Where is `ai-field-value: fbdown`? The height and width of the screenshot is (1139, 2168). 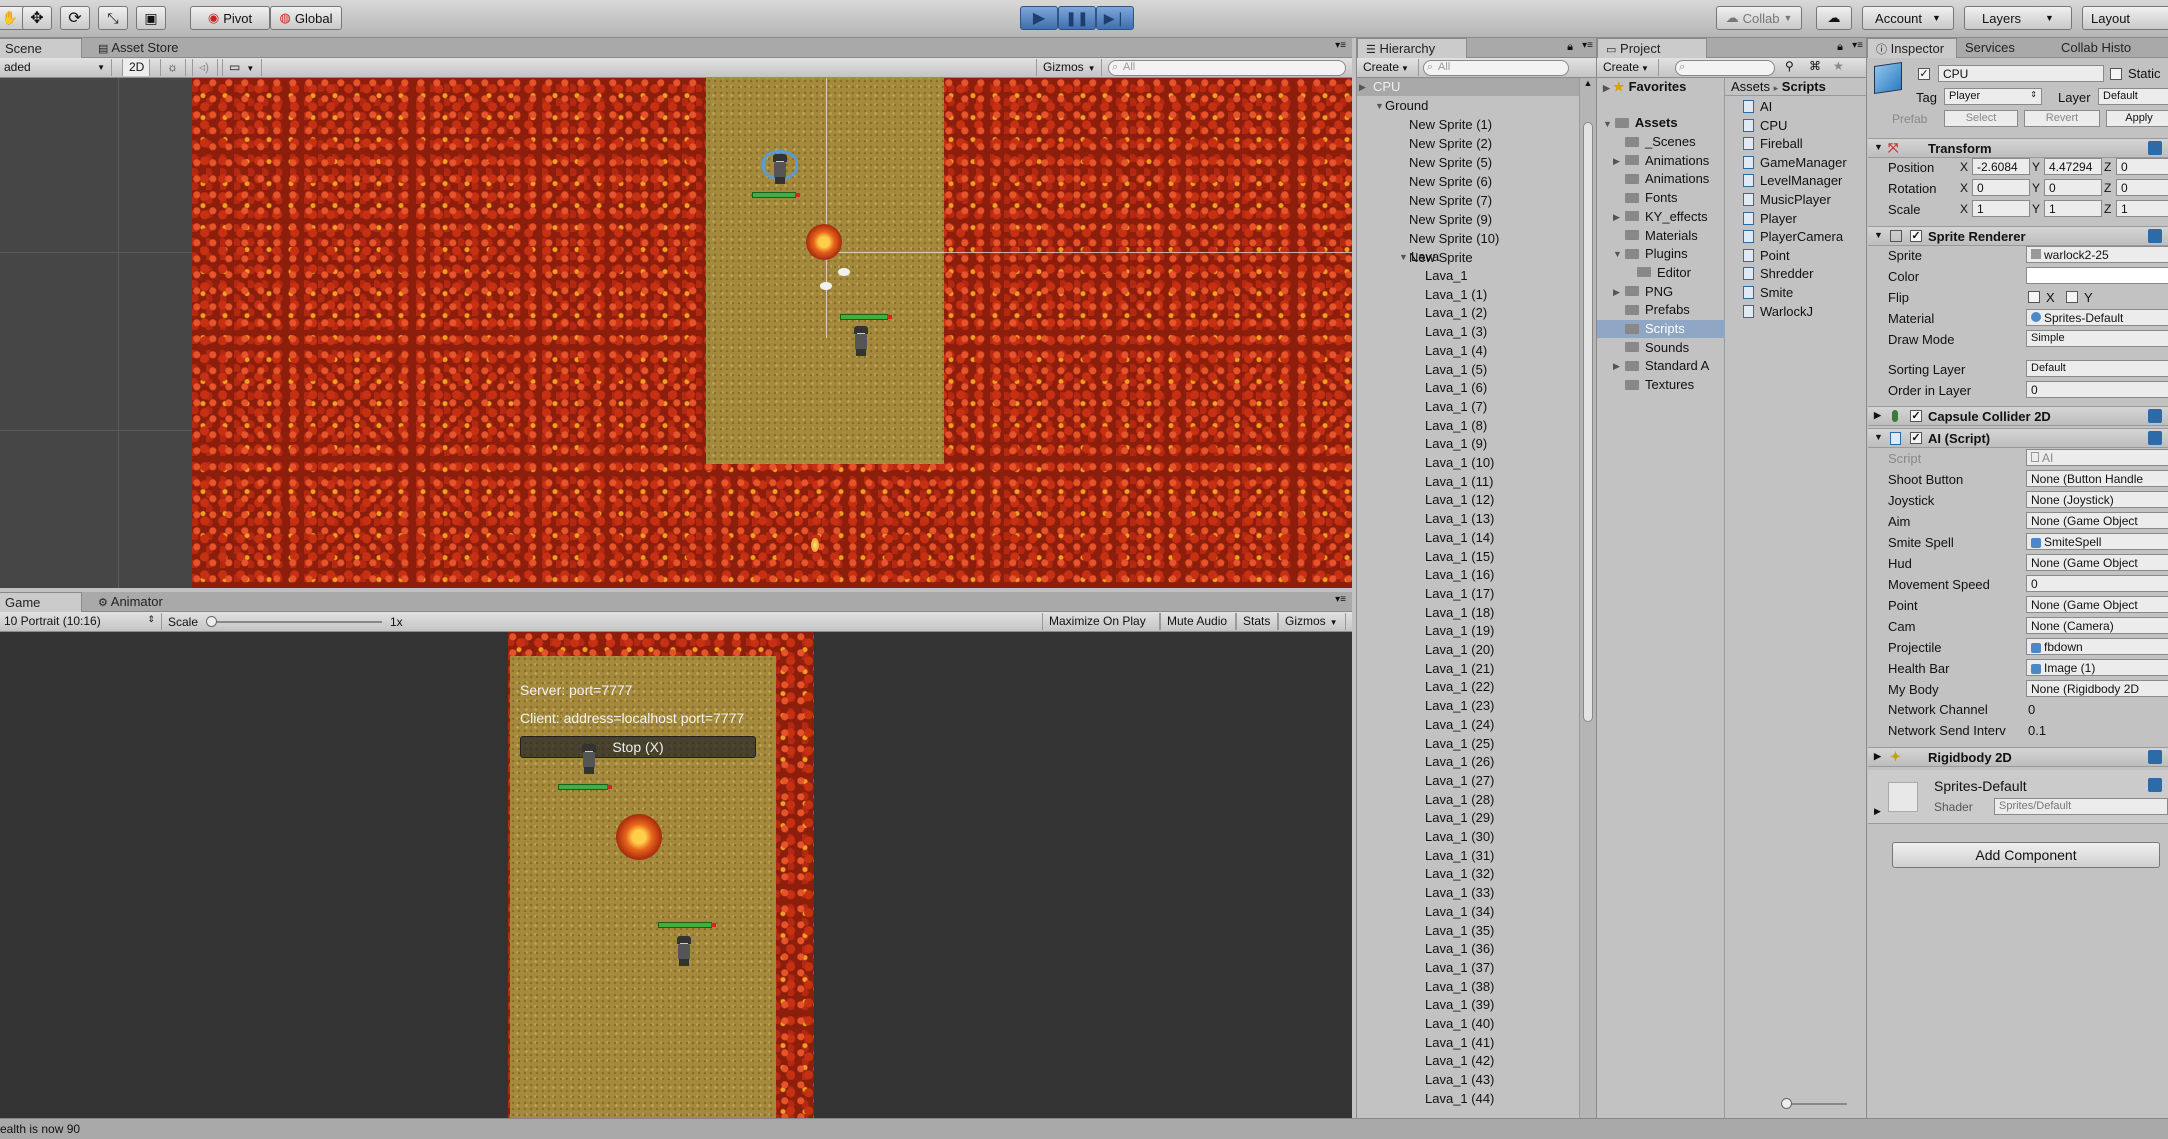 ai-field-value: fbdown is located at coordinates (2097, 646).